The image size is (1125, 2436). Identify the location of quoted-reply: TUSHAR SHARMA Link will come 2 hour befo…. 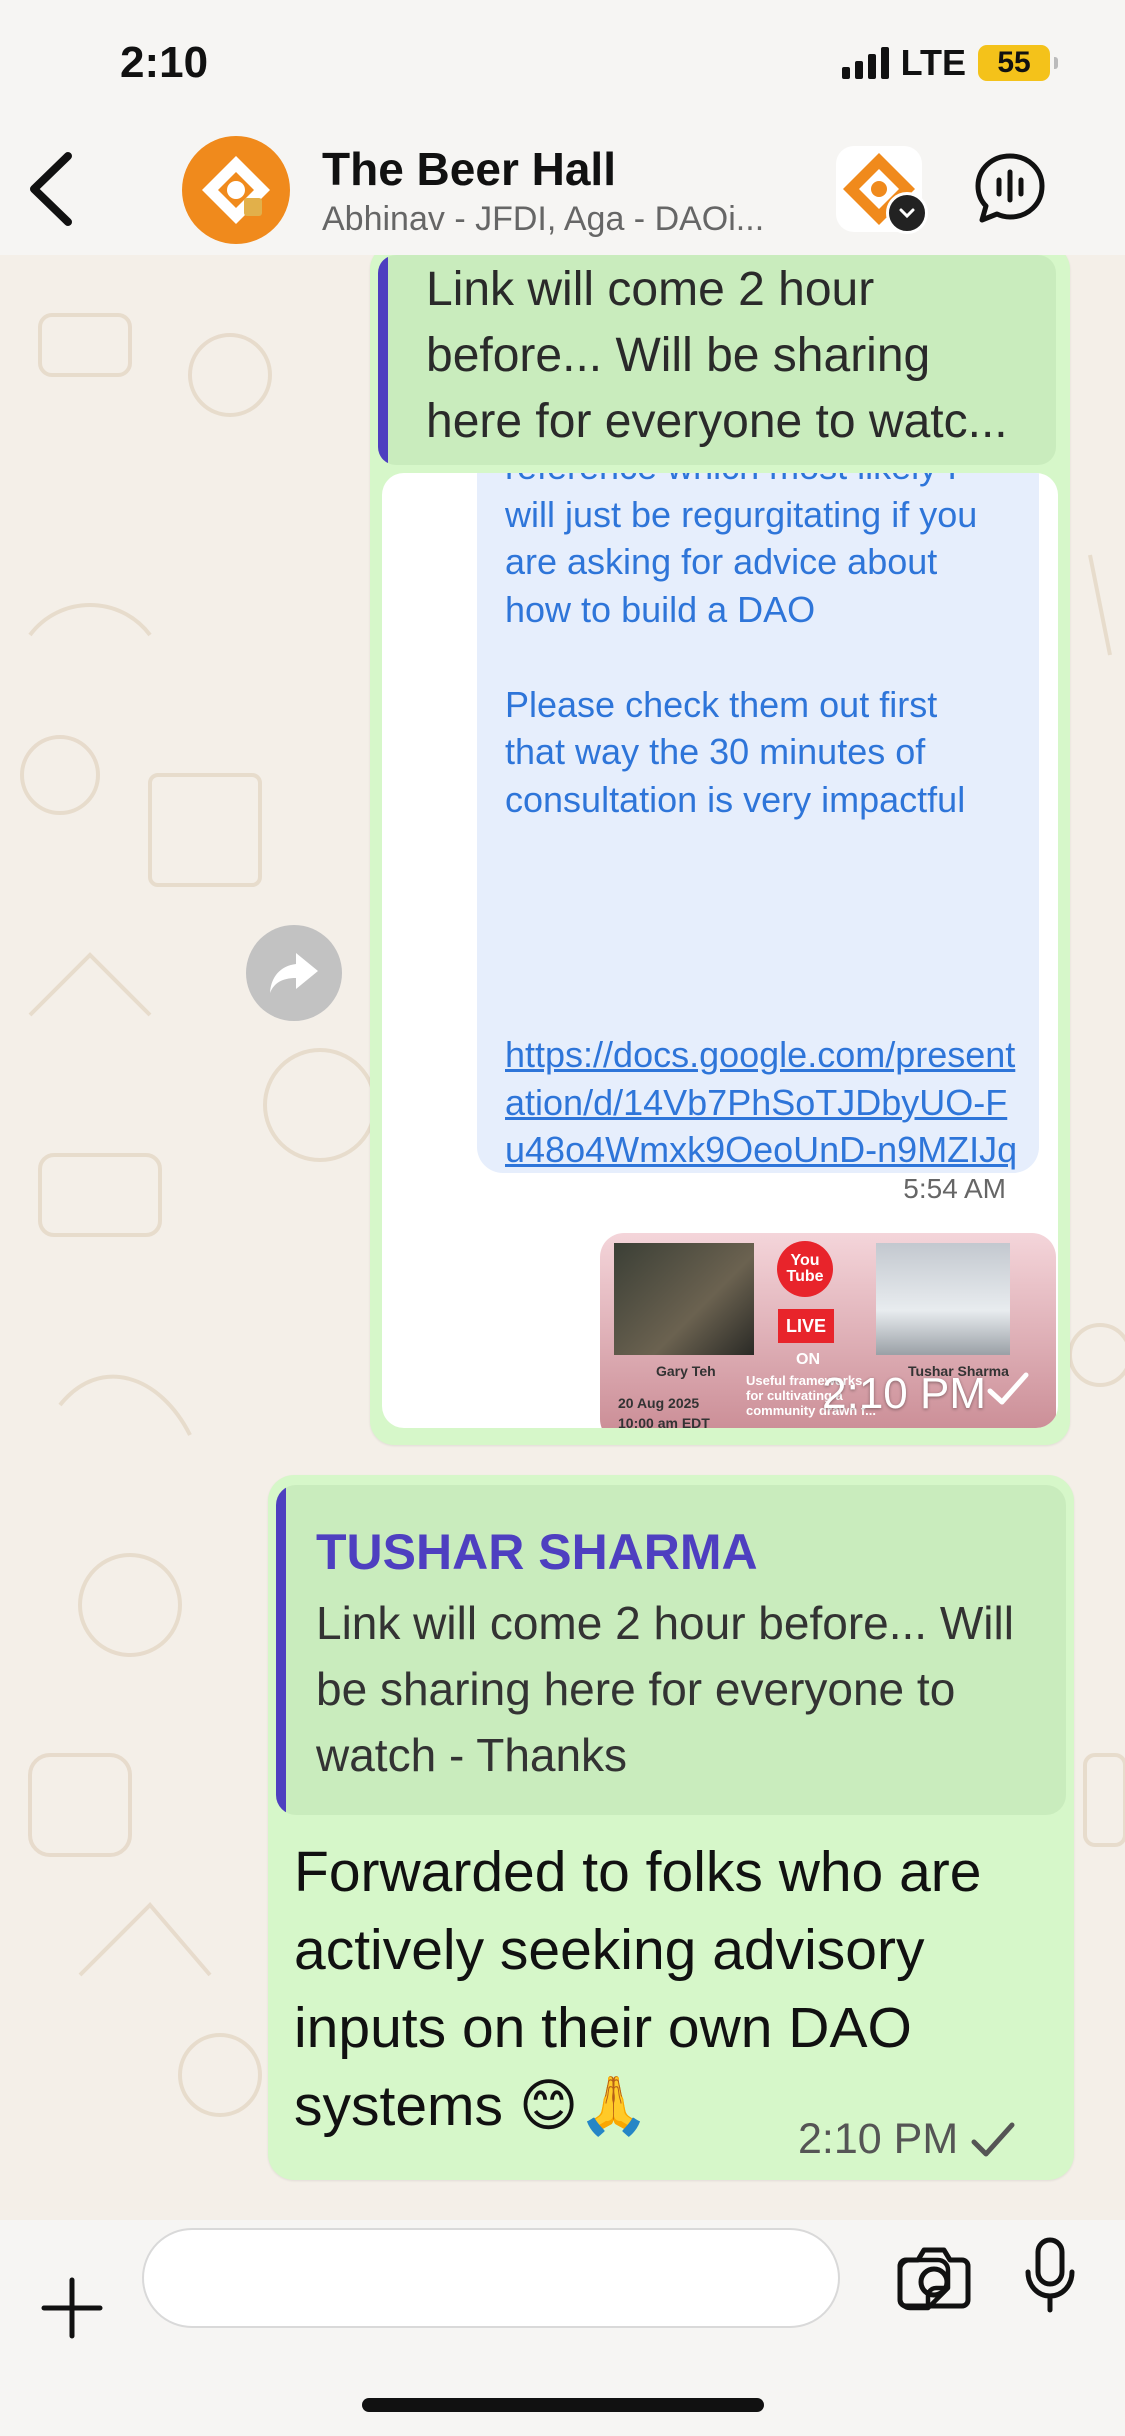
(671, 1650).